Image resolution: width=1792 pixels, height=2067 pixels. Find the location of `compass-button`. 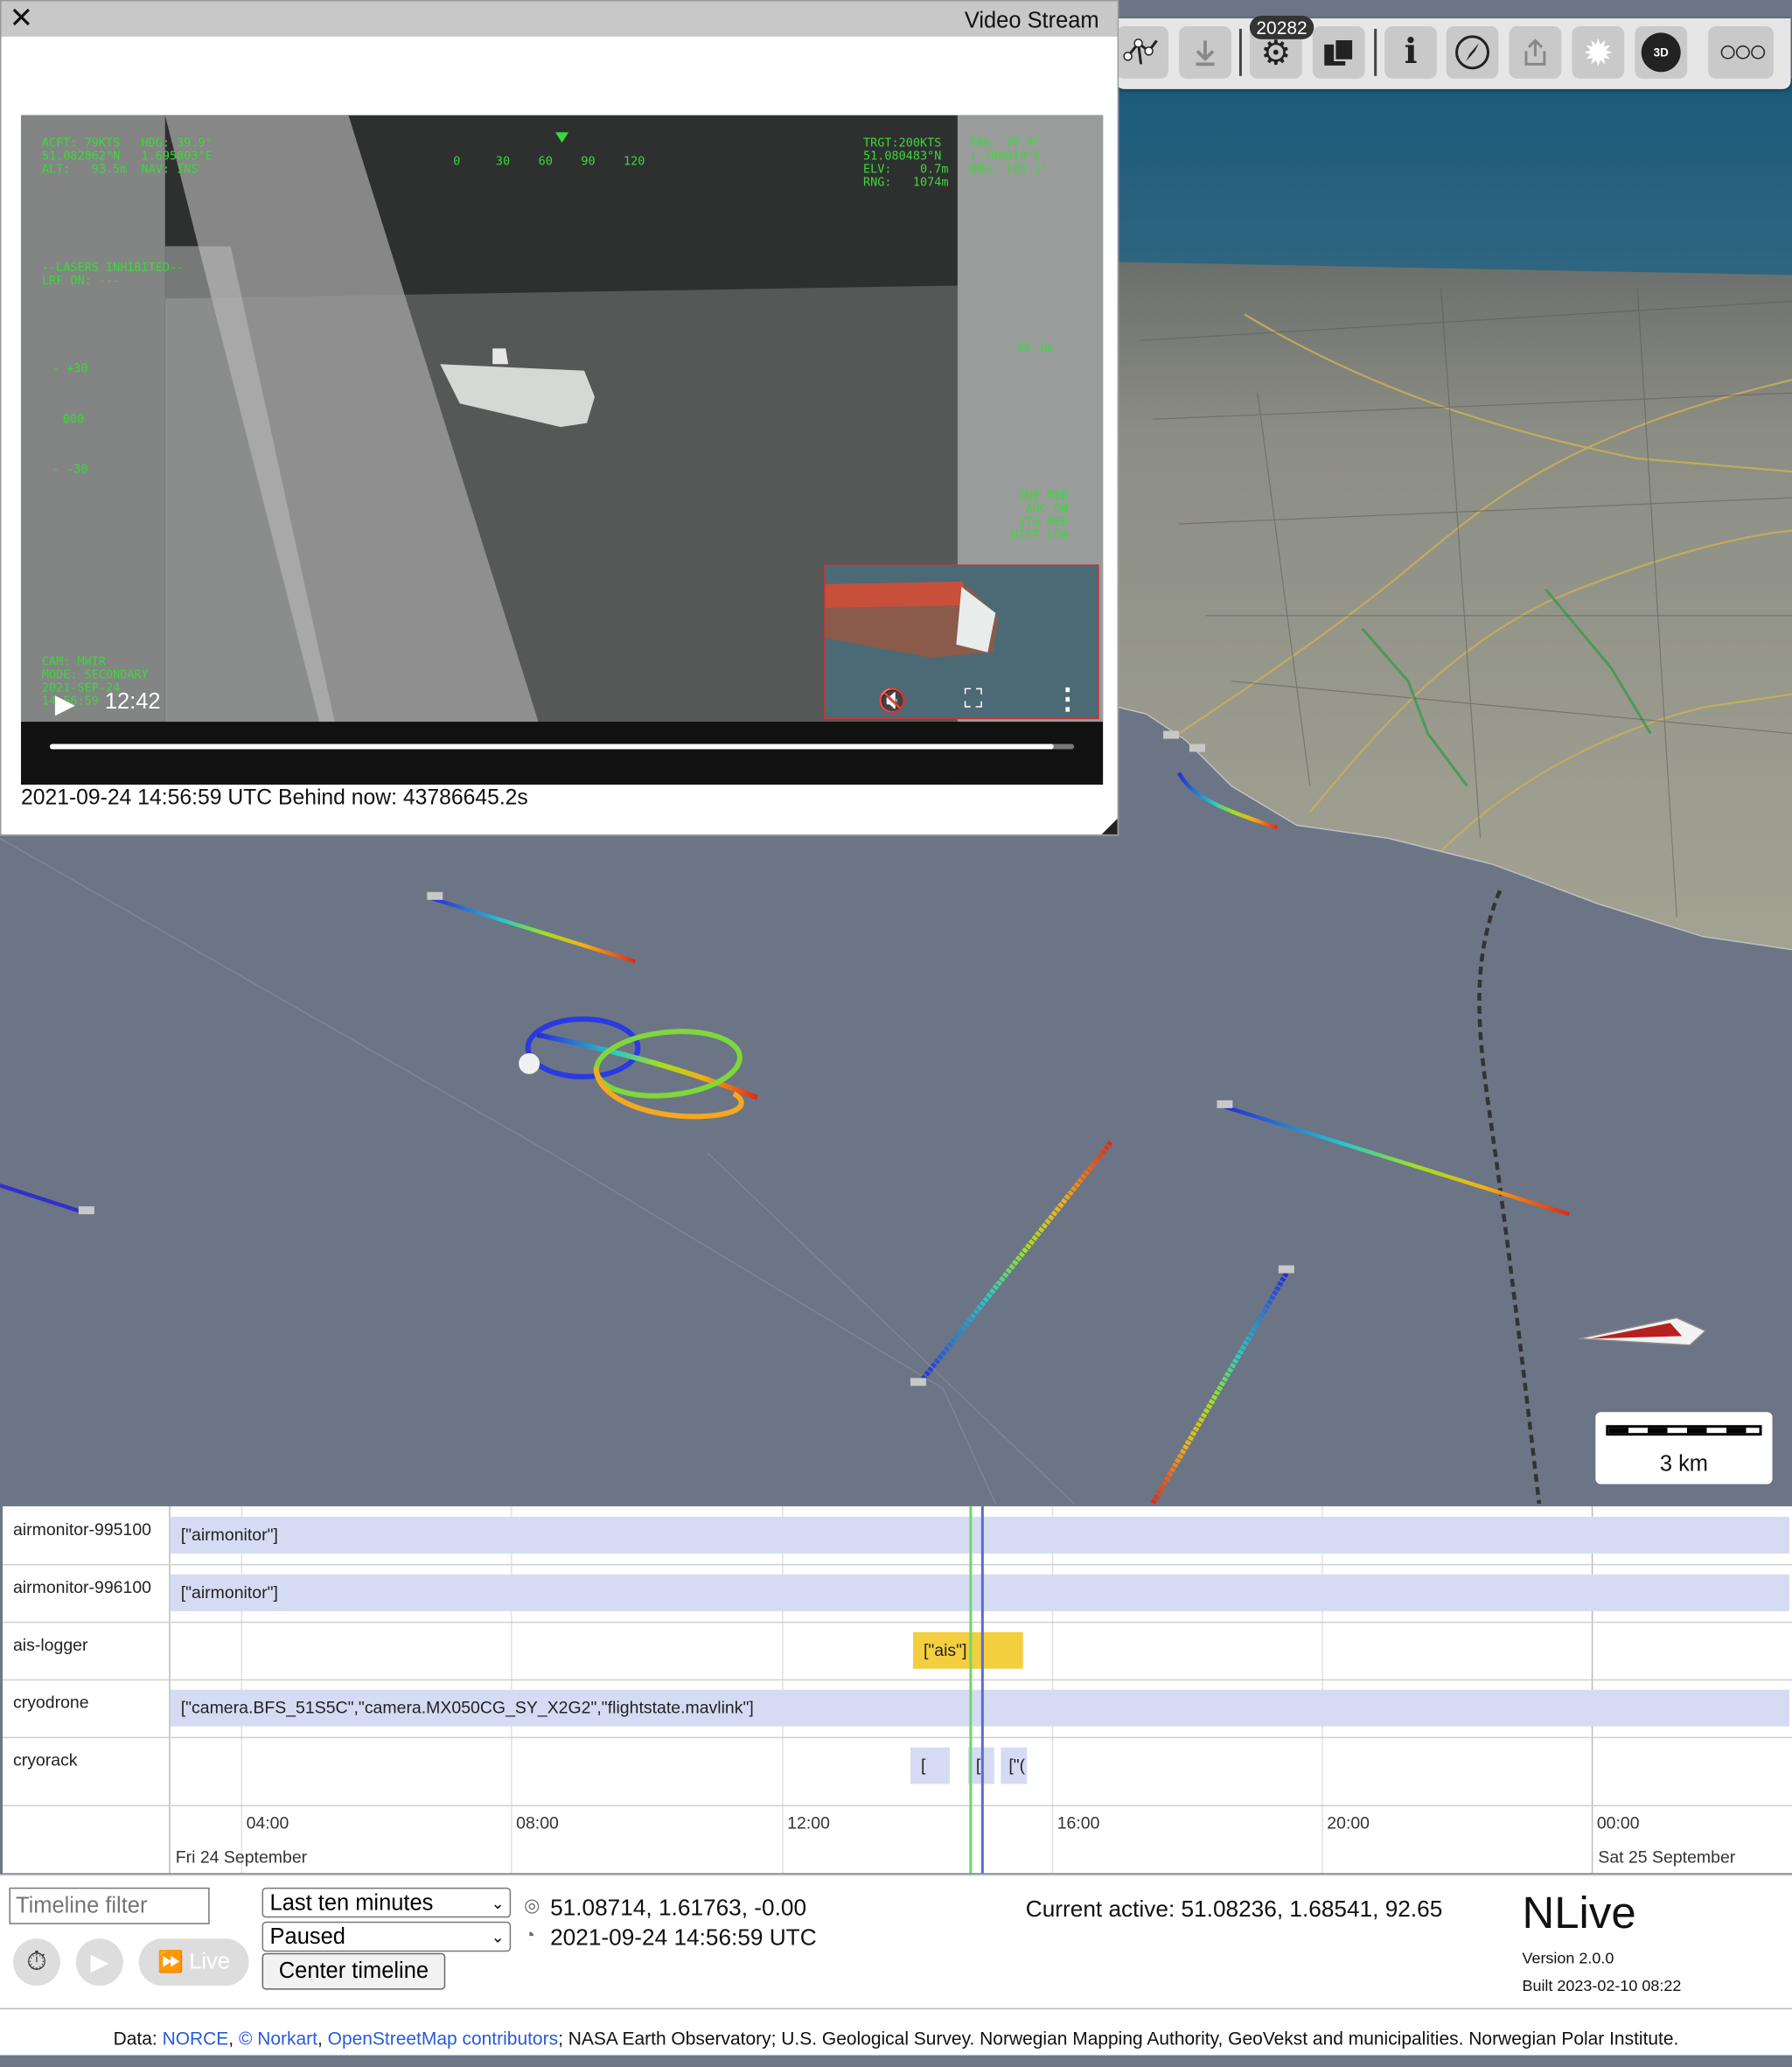

compass-button is located at coordinates (1473, 52).